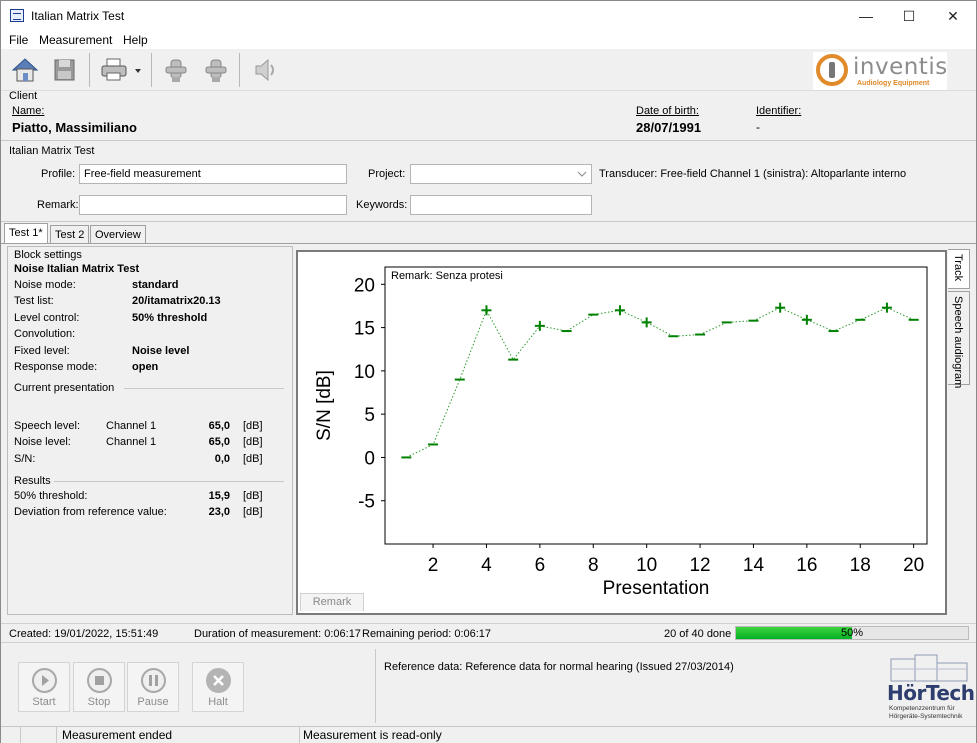 The height and width of the screenshot is (743, 977). What do you see at coordinates (52, 151) in the screenshot?
I see `test-section-label: Italian Matrix Test` at bounding box center [52, 151].